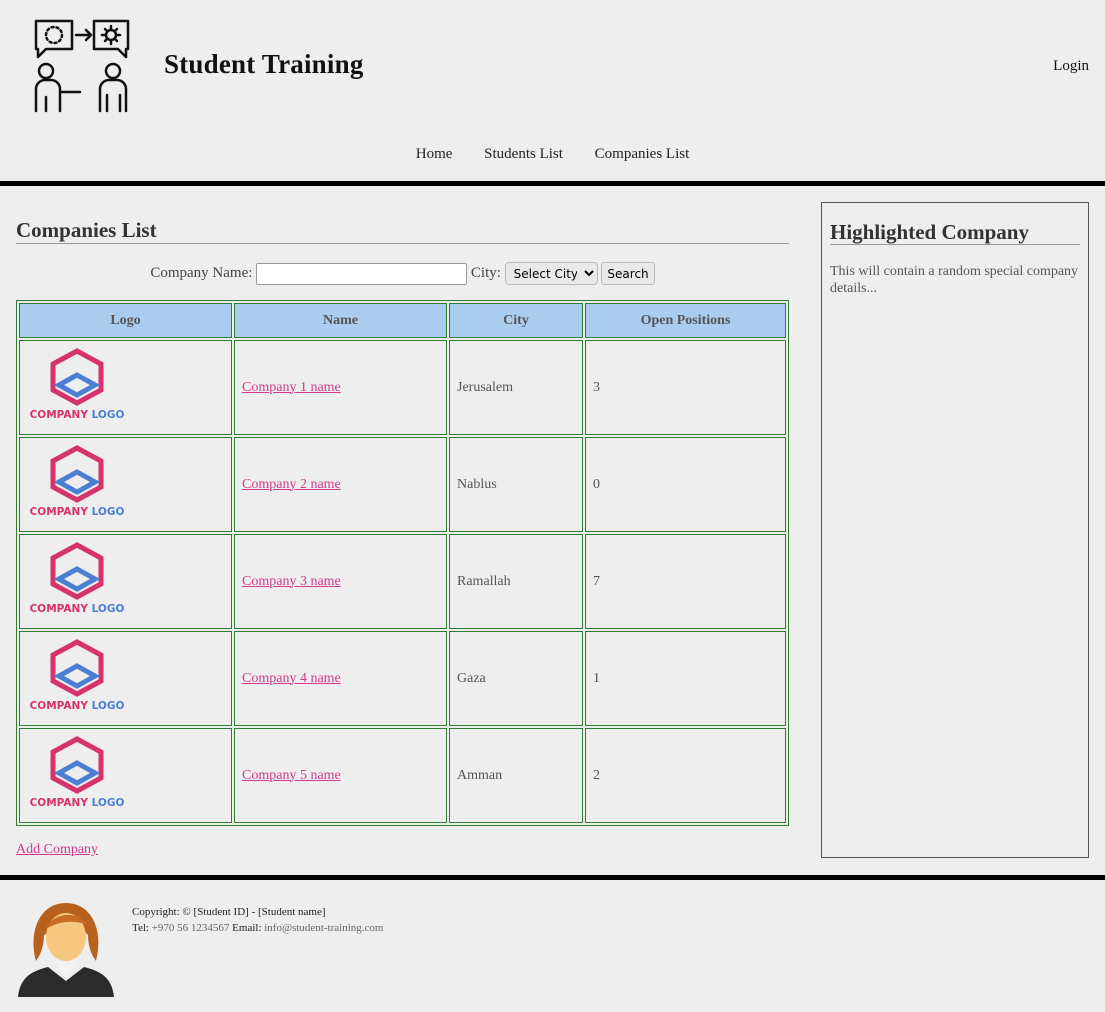  What do you see at coordinates (516, 484) in the screenshot?
I see `company-city-cell: Nablus` at bounding box center [516, 484].